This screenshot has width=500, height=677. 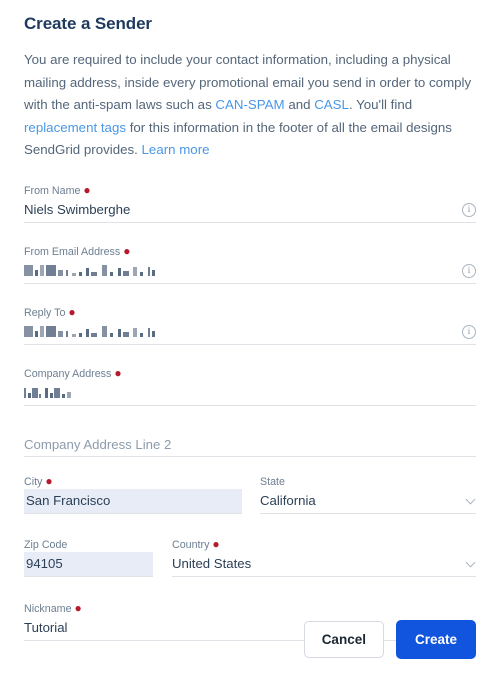 I want to click on country-select, so click(x=324, y=563).